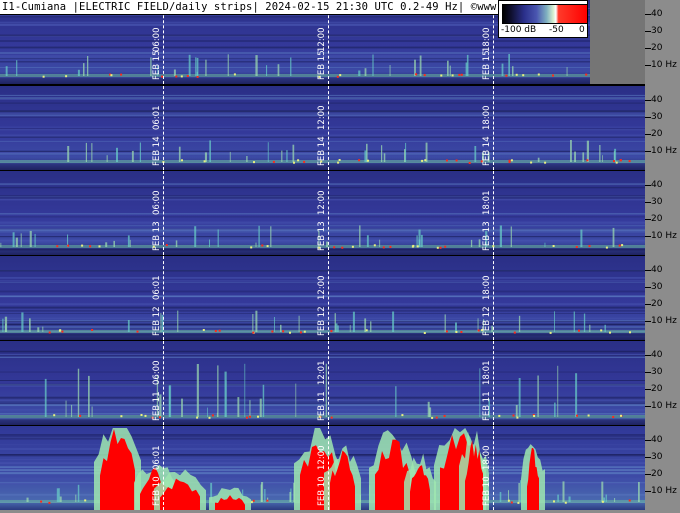  What do you see at coordinates (493, 298) in the screenshot?
I see `time-marker-line` at bounding box center [493, 298].